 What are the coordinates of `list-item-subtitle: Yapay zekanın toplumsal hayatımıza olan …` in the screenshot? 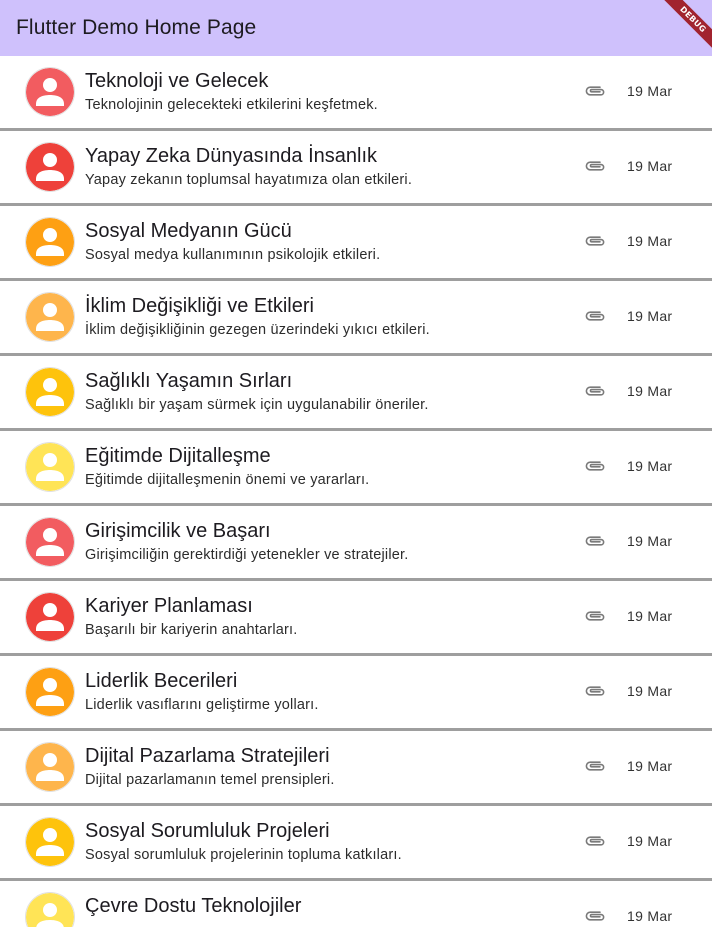 It's located at (249, 180).